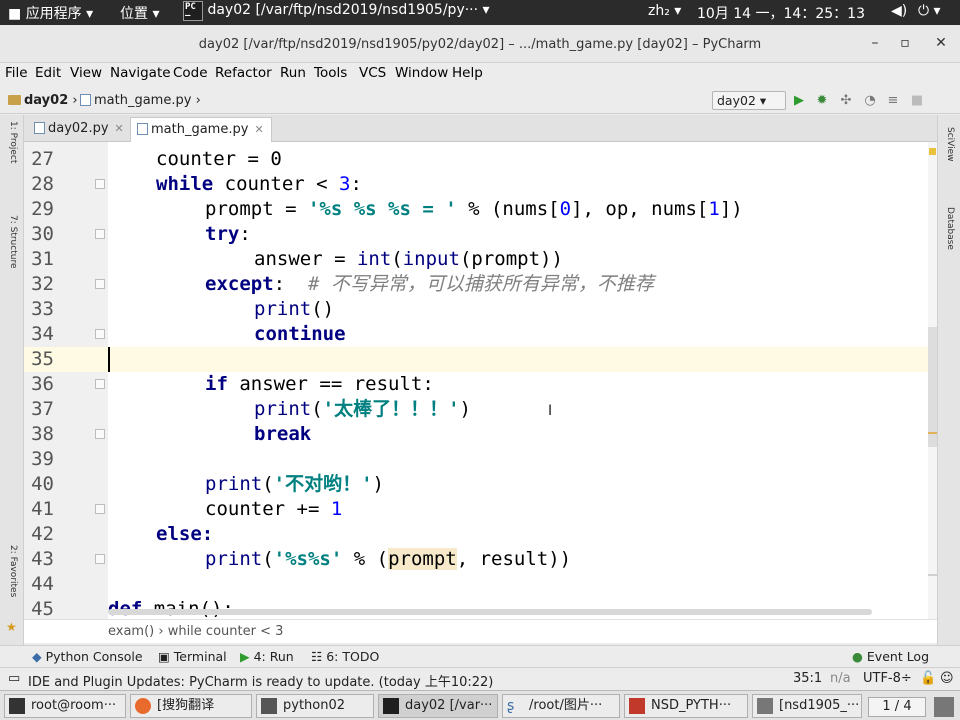  I want to click on task-nsd1905: [nsd1905_···, so click(807, 706).